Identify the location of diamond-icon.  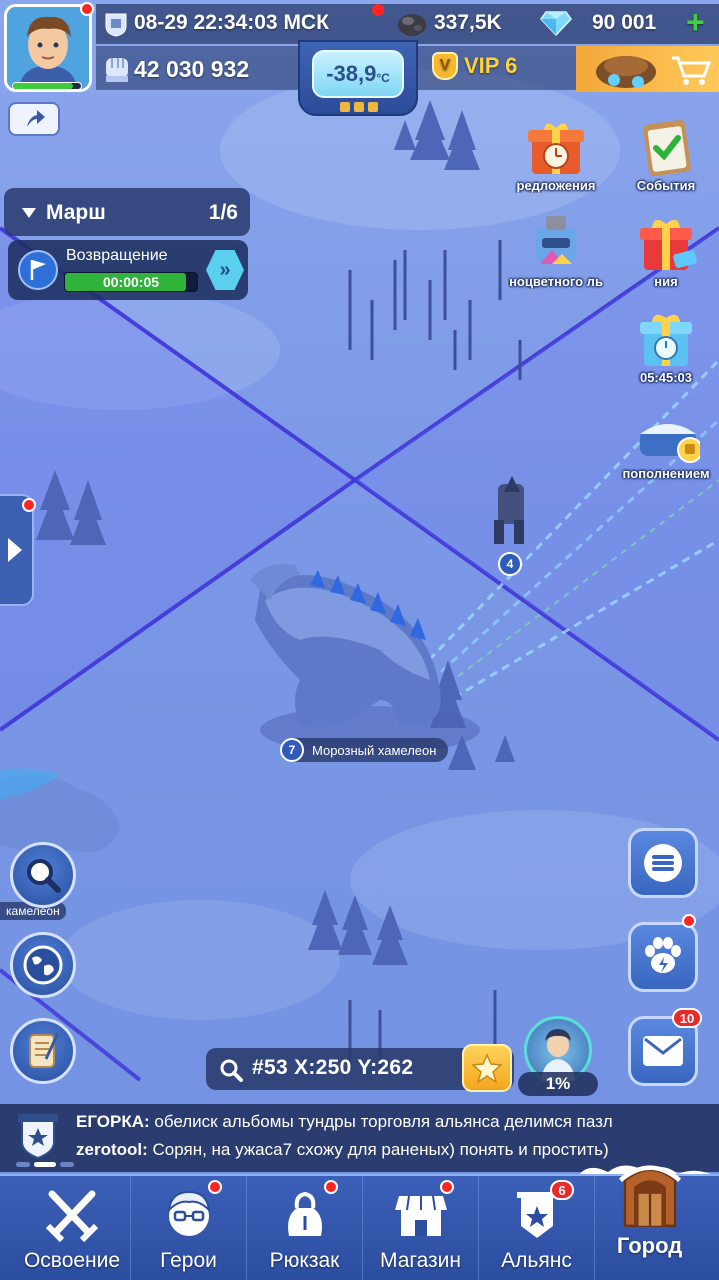
(556, 23).